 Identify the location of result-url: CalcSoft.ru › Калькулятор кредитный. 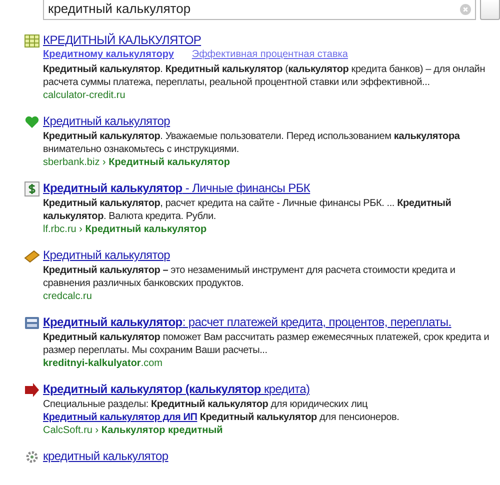
(133, 430).